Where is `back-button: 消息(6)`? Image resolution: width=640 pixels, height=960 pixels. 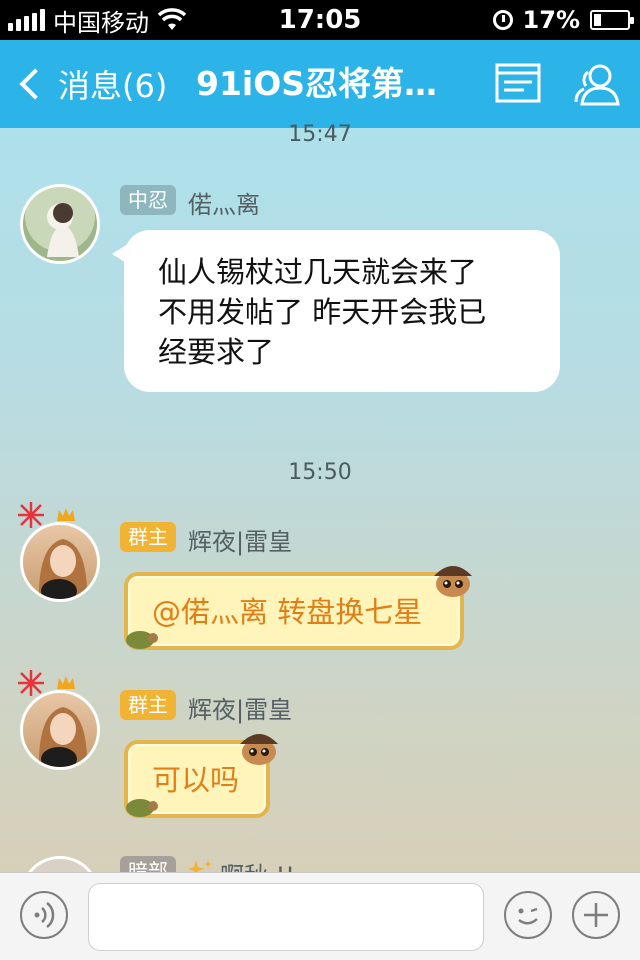
back-button: 消息(6) is located at coordinates (90, 84).